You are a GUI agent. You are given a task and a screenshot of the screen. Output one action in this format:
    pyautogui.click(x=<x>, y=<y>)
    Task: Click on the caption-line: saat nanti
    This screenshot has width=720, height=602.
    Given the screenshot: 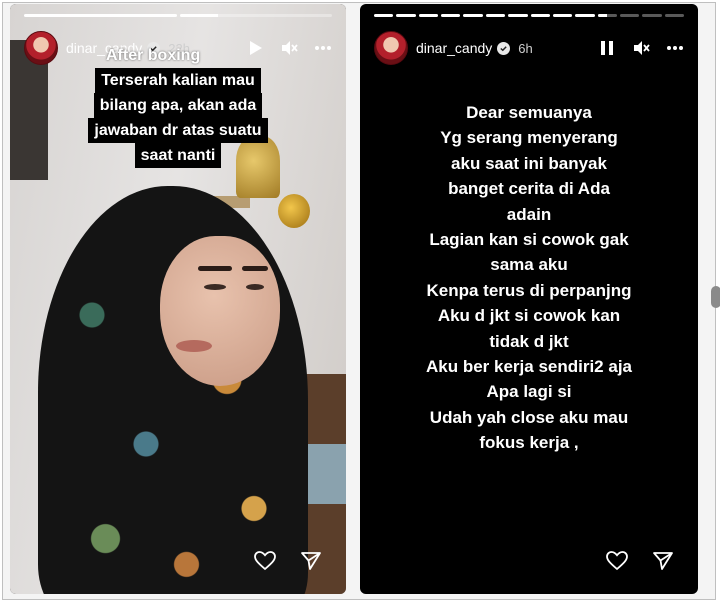 What is the action you would take?
    pyautogui.click(x=178, y=155)
    